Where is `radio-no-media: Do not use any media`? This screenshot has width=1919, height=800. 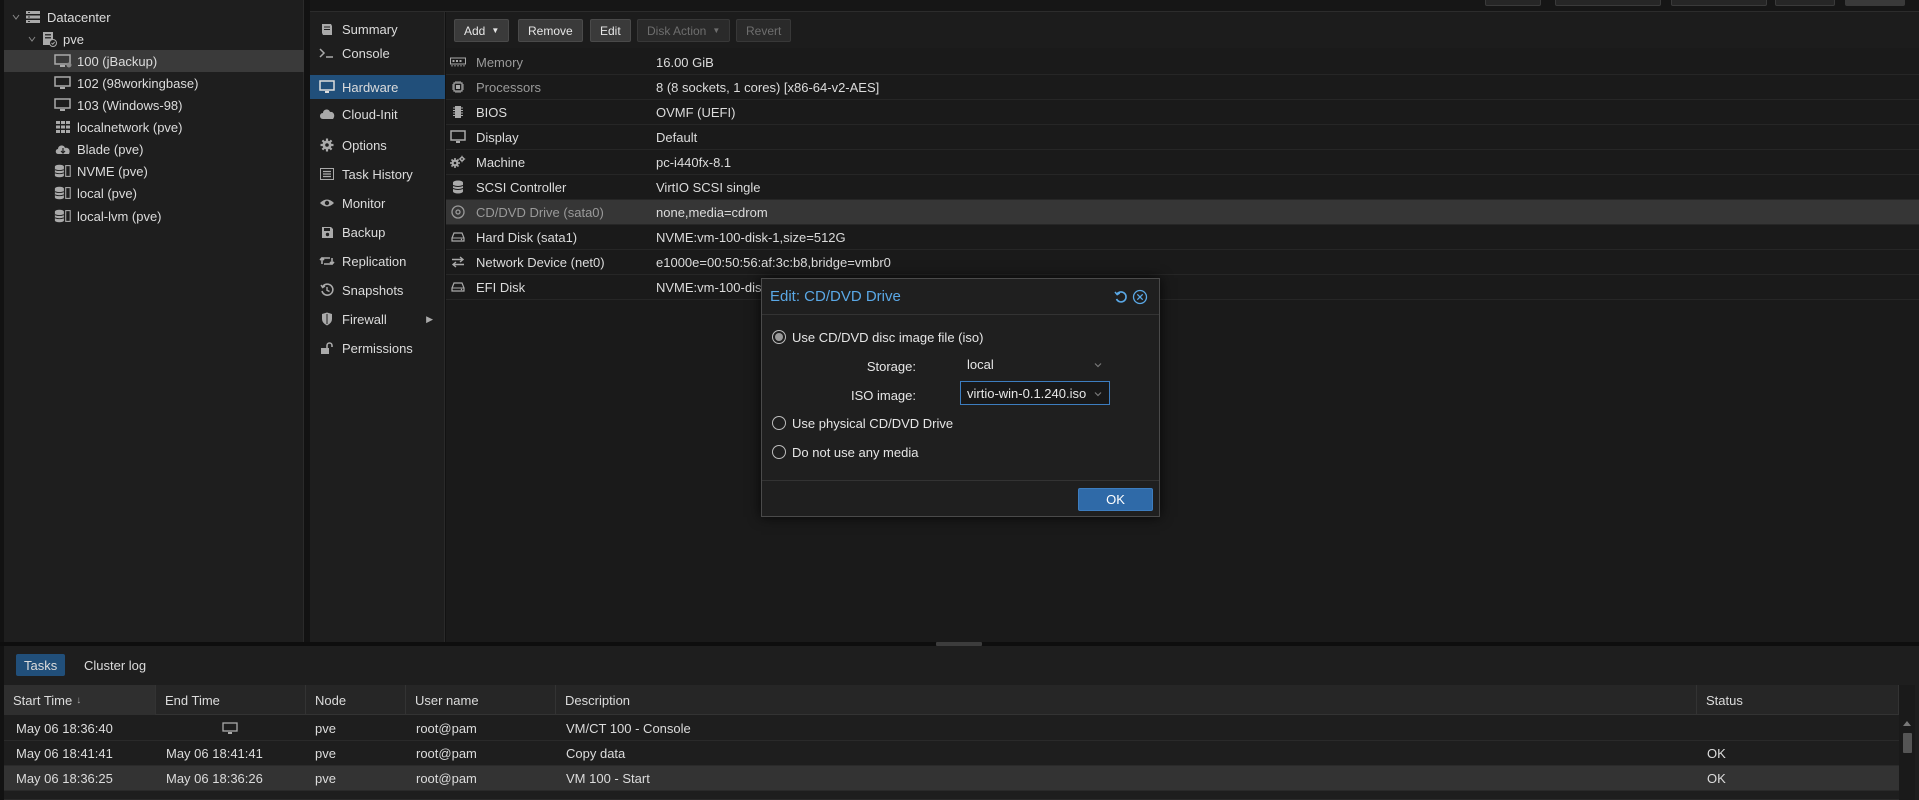
radio-no-media: Do not use any media is located at coordinates (845, 452).